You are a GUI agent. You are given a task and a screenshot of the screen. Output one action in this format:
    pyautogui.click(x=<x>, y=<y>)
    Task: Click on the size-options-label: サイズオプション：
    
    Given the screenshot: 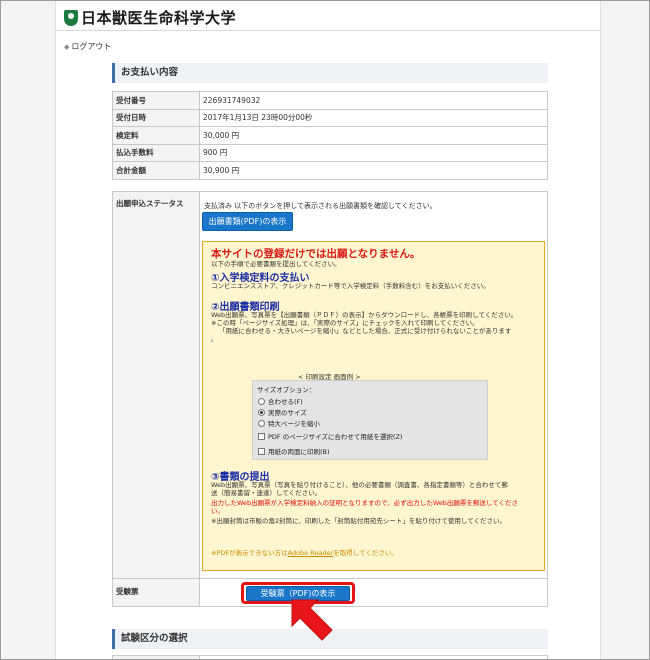 What is the action you would take?
    pyautogui.click(x=286, y=389)
    